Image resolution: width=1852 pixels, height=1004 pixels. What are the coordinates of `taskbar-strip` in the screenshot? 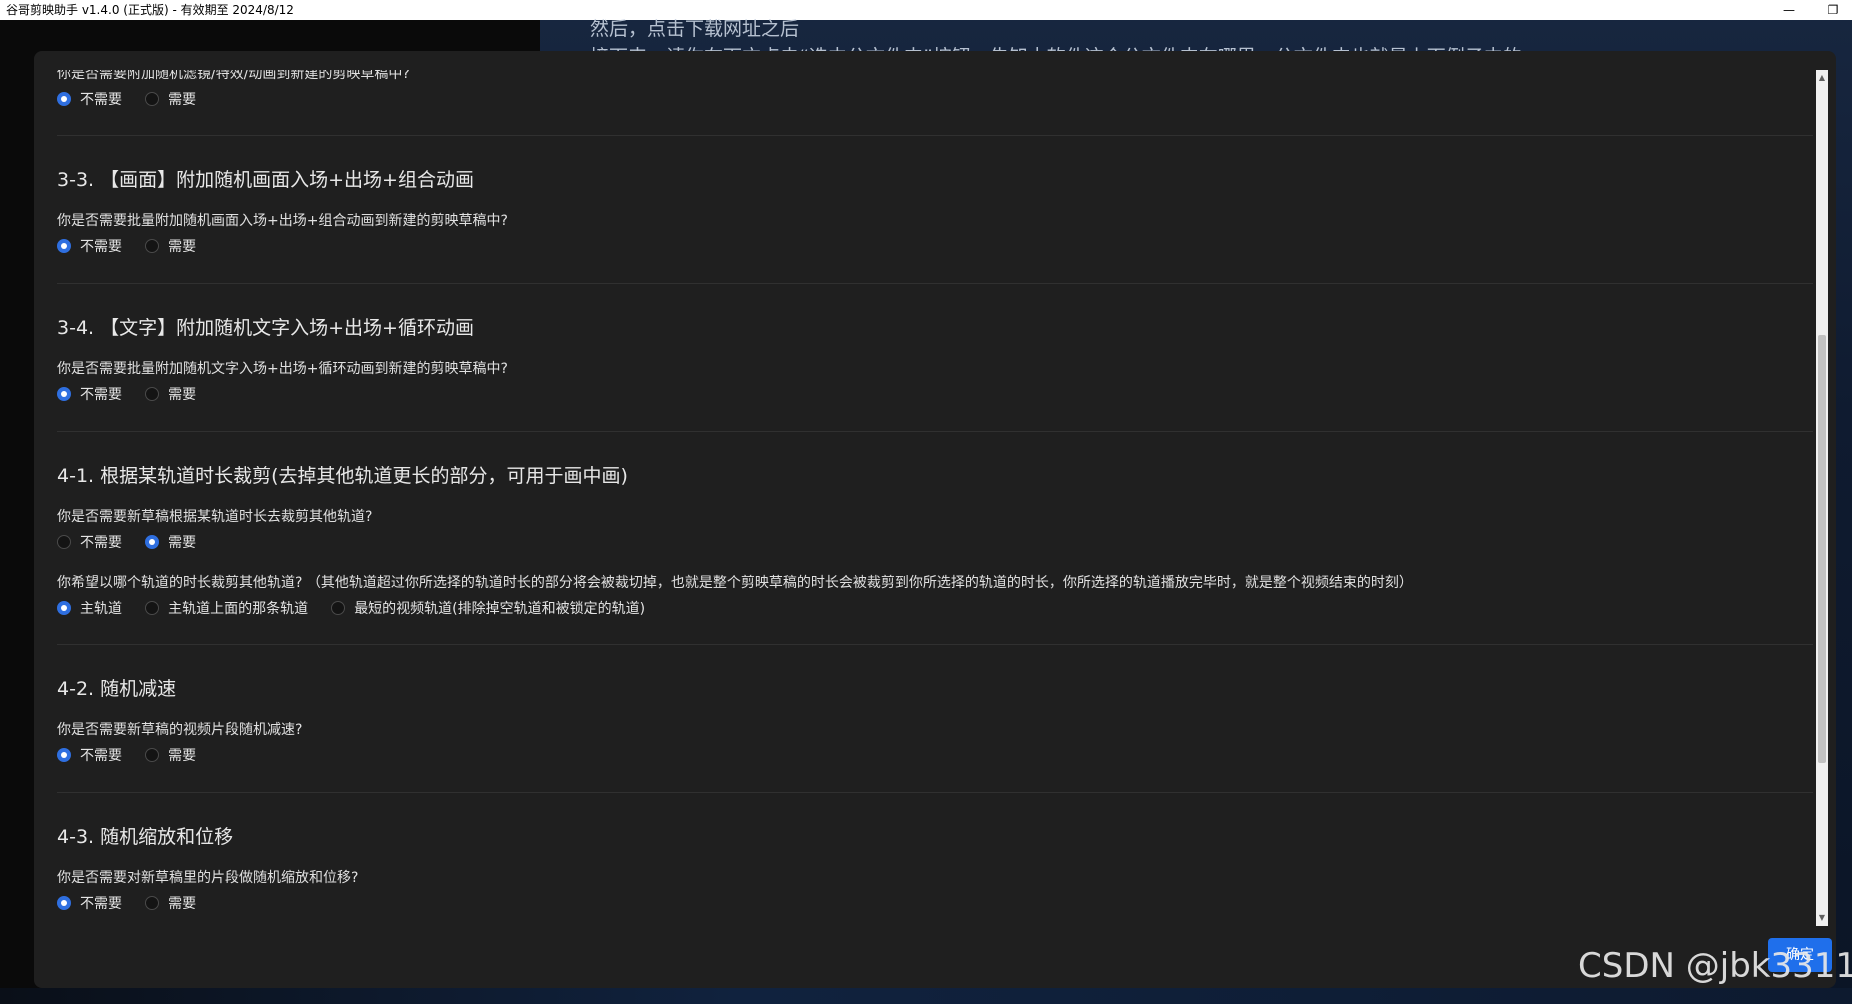 It's located at (926, 996).